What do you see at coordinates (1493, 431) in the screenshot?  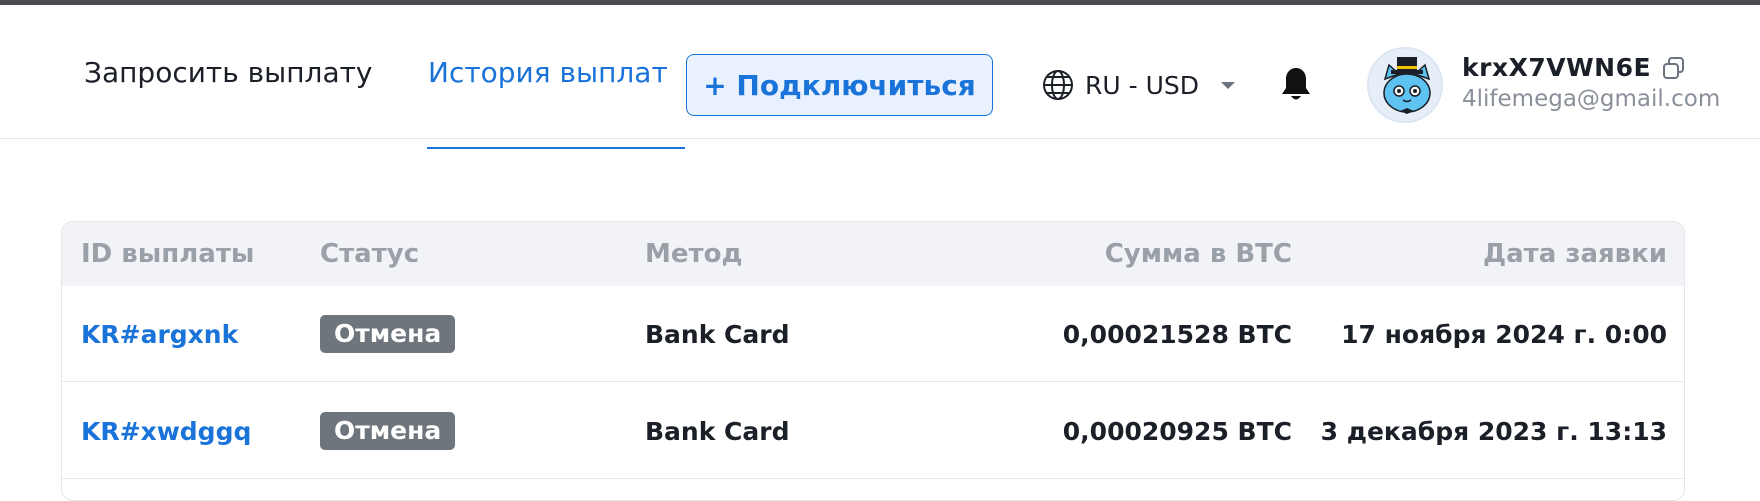 I see `date-cell: 3 декабря 2023 г. 13:13` at bounding box center [1493, 431].